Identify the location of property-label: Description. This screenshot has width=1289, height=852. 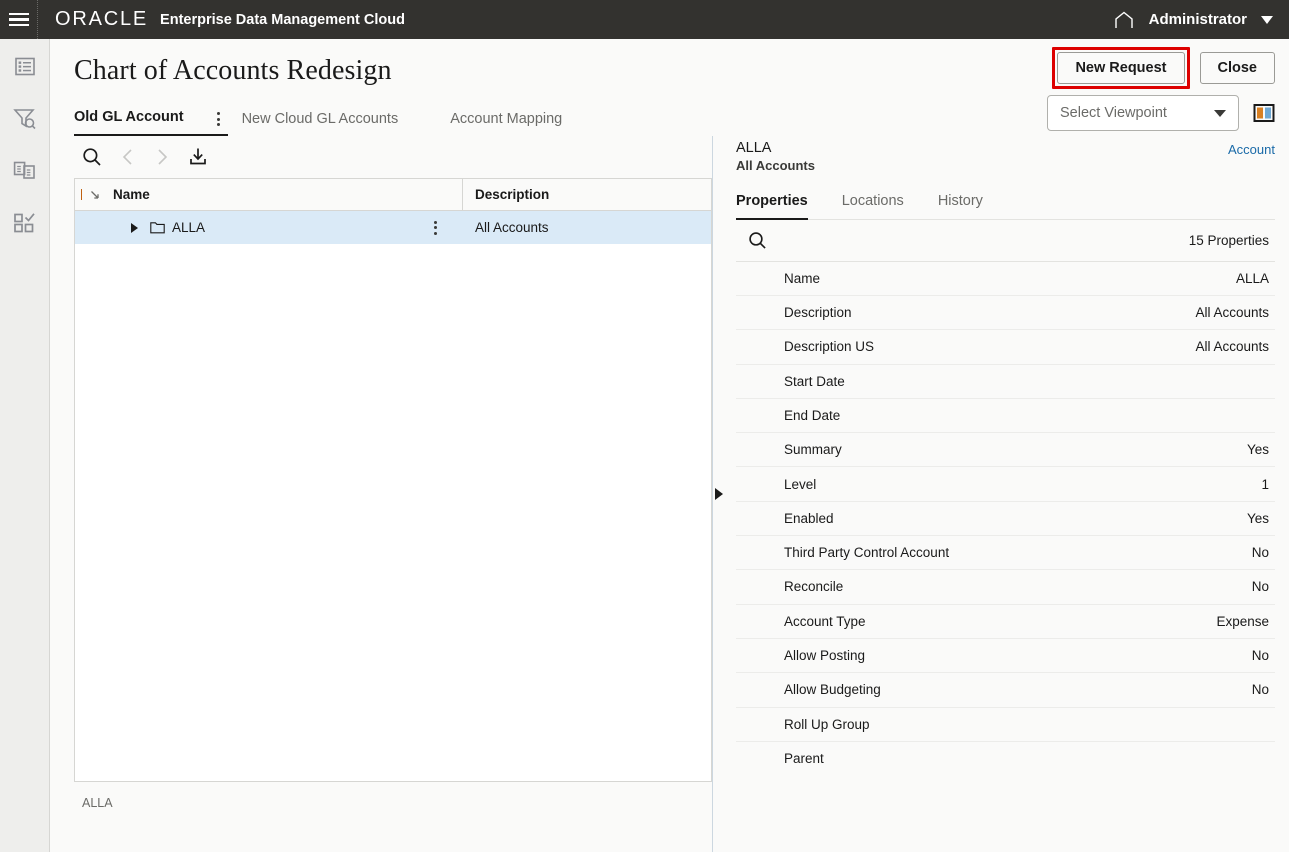
(818, 313).